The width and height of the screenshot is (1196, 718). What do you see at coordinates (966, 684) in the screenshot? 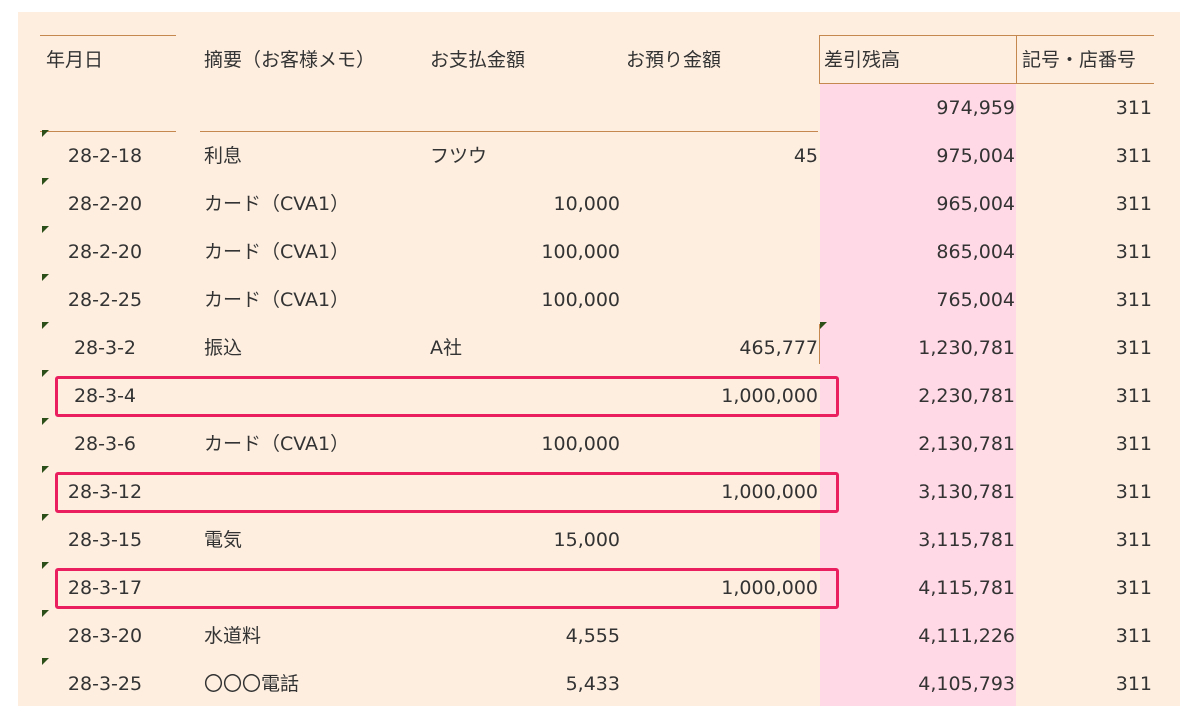
I see `balance-cell: 4,105,793` at bounding box center [966, 684].